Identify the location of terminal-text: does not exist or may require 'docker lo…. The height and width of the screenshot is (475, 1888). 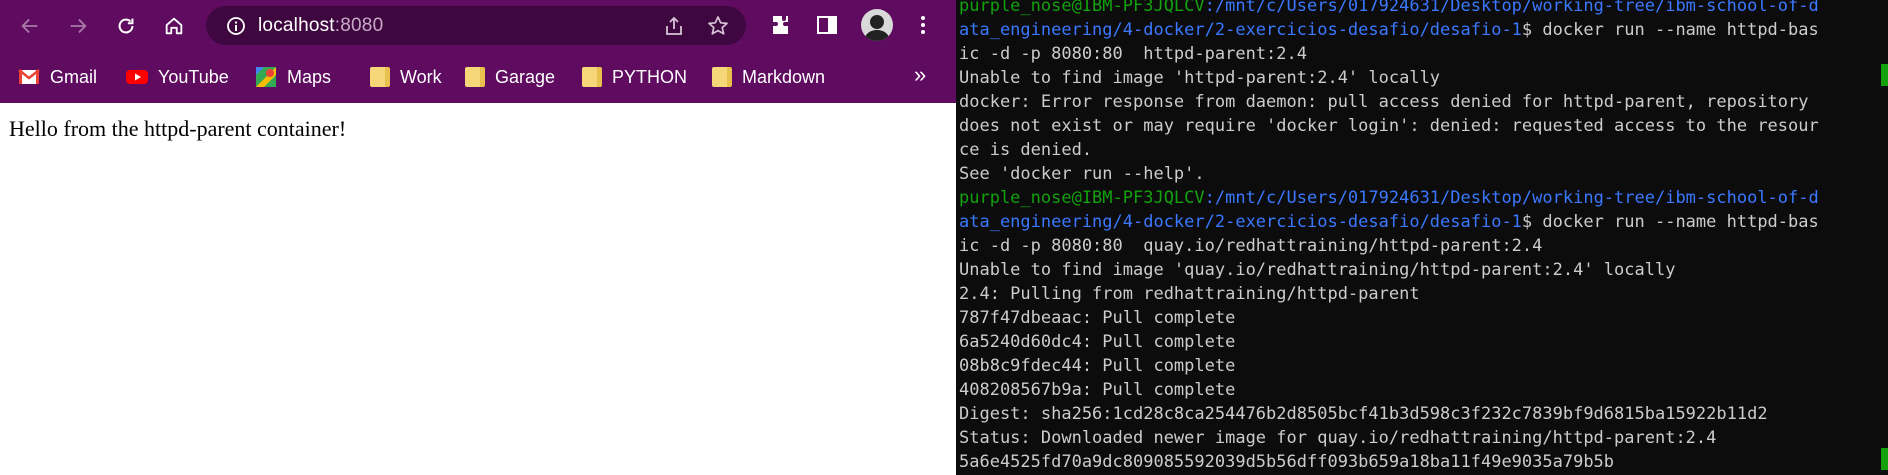
(1389, 126).